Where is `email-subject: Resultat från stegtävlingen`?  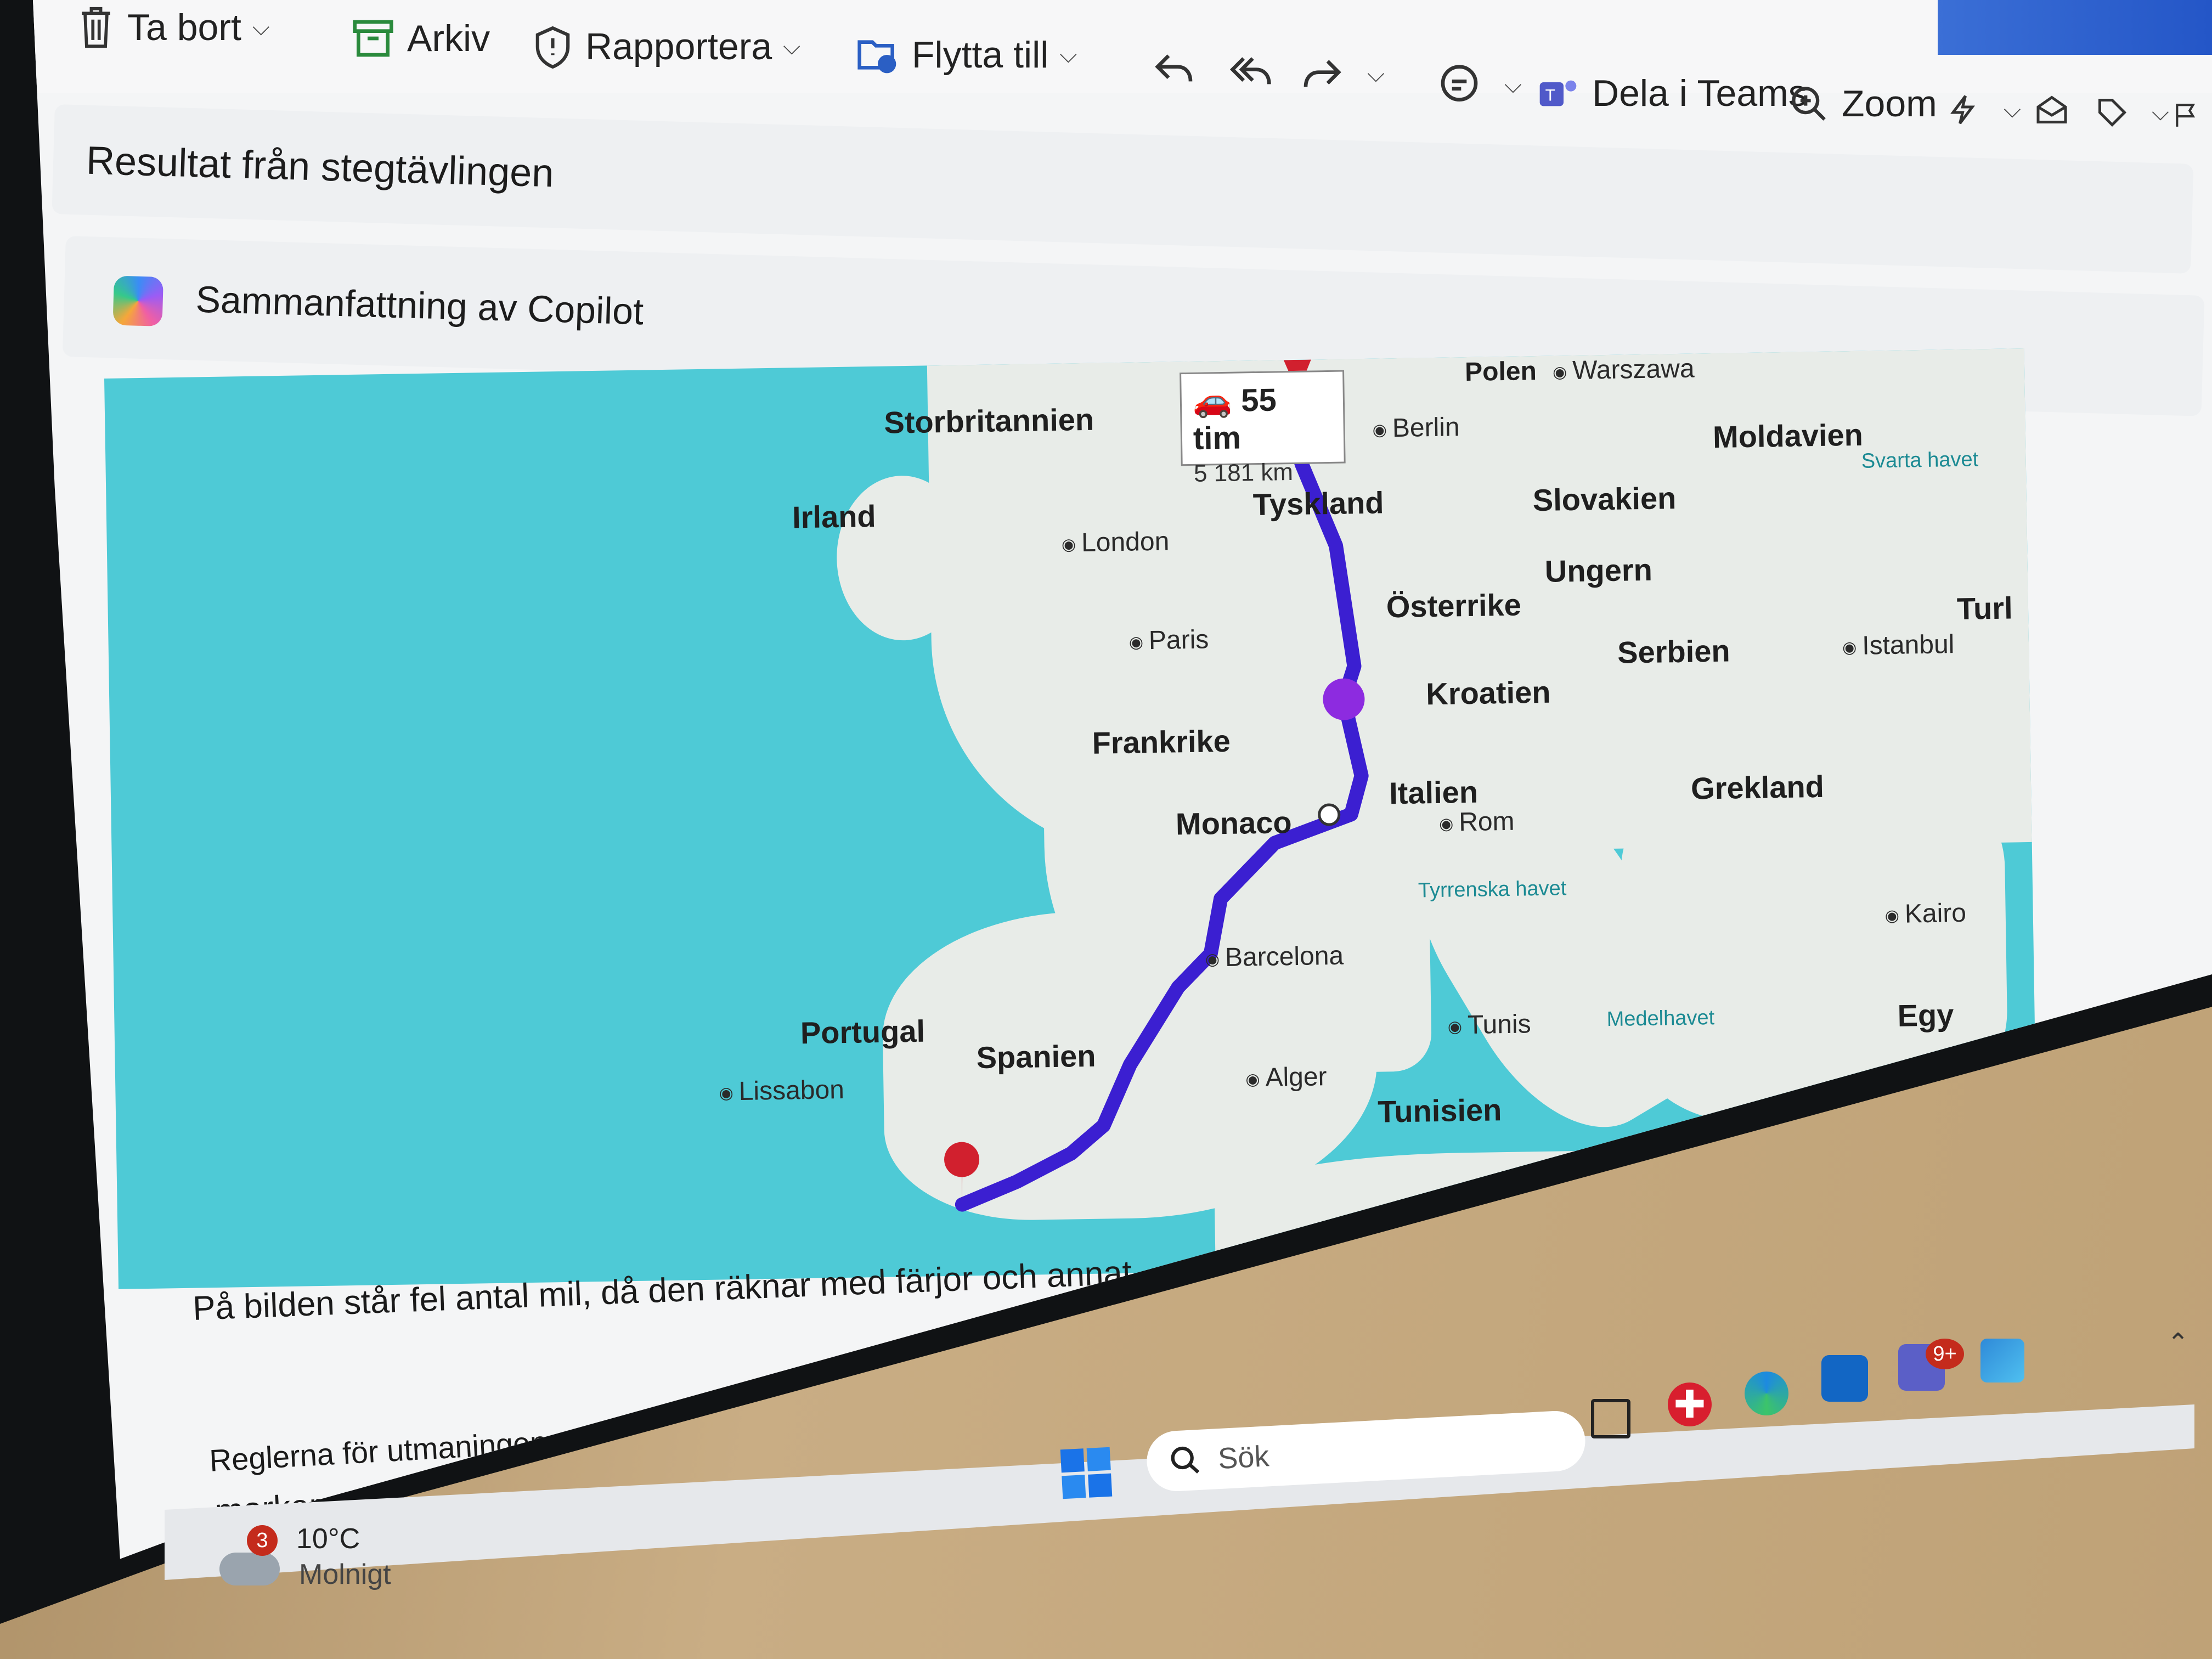
email-subject: Resultat från stegtävlingen is located at coordinates (320, 167).